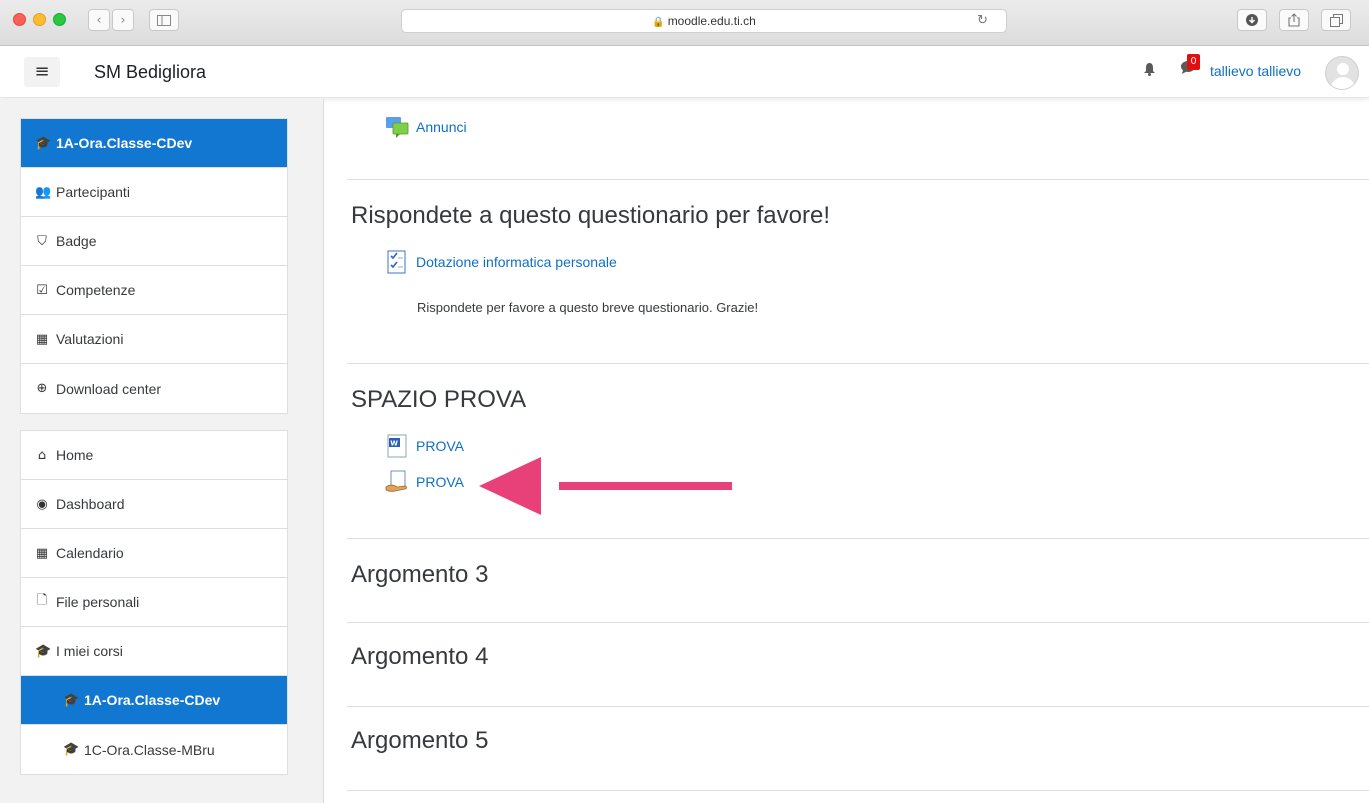 This screenshot has width=1369, height=803. What do you see at coordinates (154, 339) in the screenshot?
I see `nav-grades: ▦ Valutazioni` at bounding box center [154, 339].